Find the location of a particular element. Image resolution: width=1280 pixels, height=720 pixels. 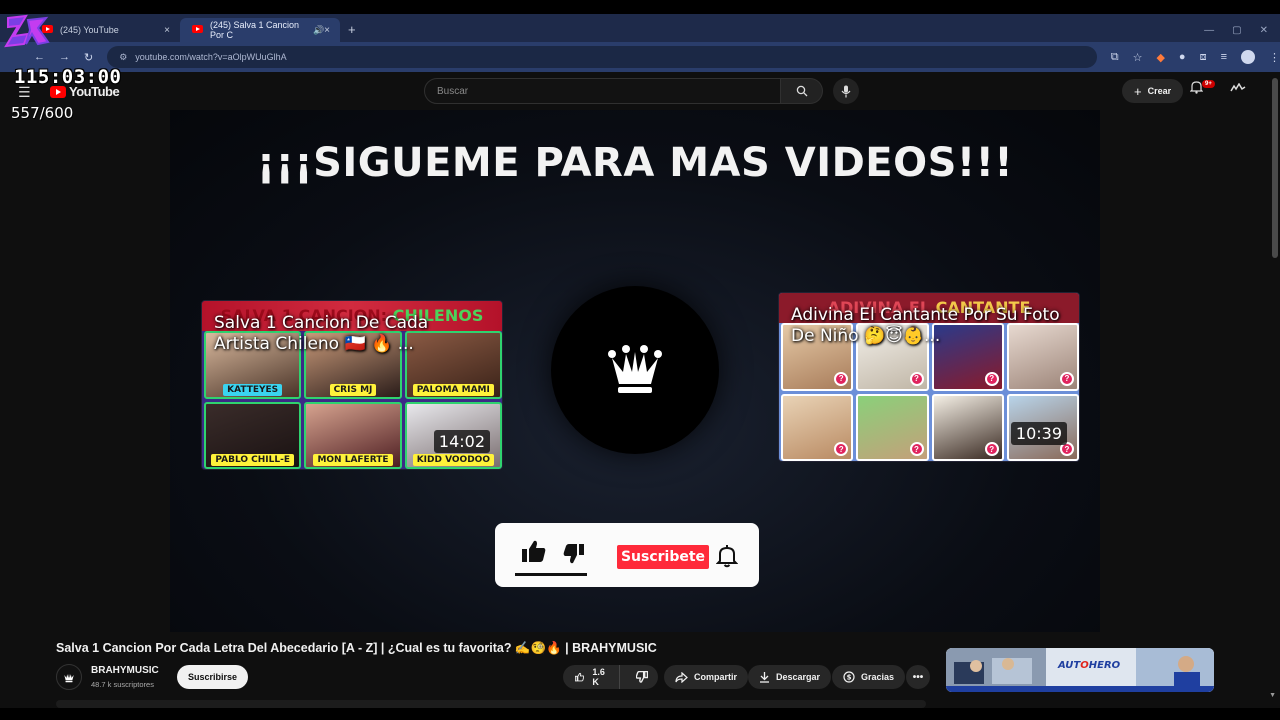

bookmark-star-icon: ☆ is located at coordinates (1138, 57).